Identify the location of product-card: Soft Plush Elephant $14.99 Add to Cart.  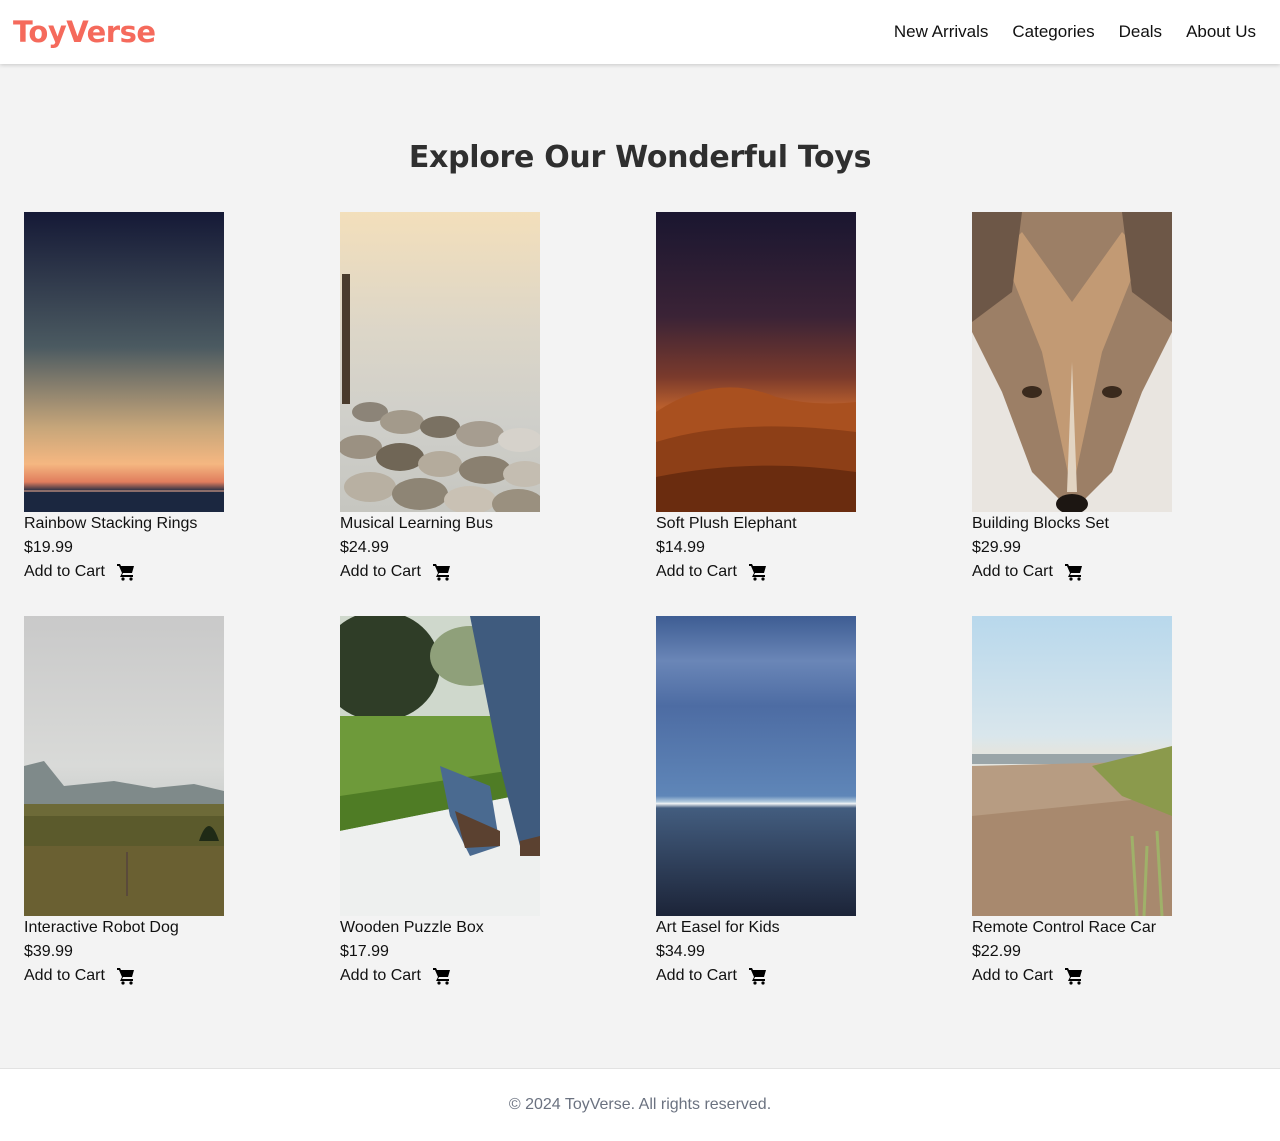
(802, 398).